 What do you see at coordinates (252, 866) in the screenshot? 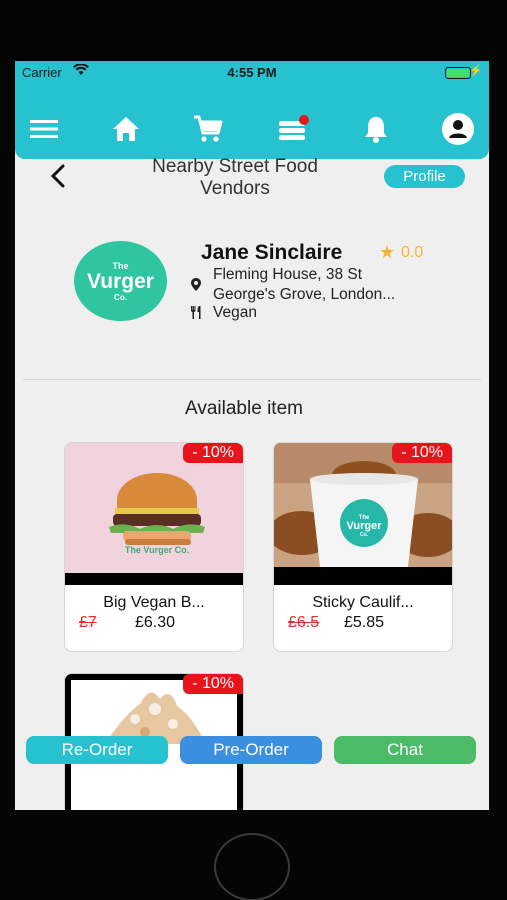
I see `device-home-button` at bounding box center [252, 866].